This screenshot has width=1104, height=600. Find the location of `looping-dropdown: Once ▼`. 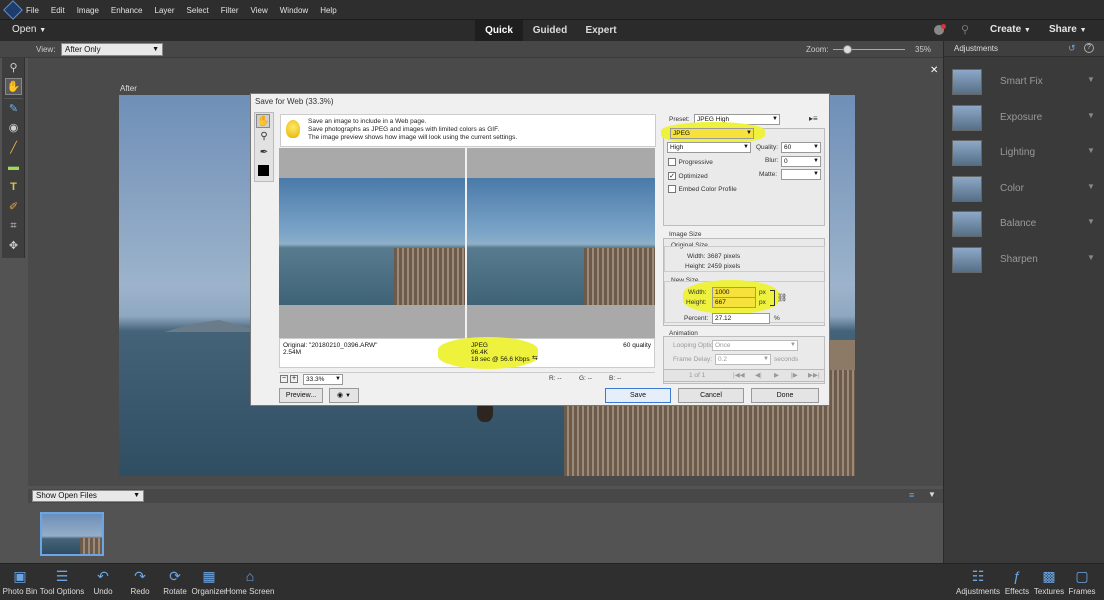

looping-dropdown: Once ▼ is located at coordinates (755, 345).